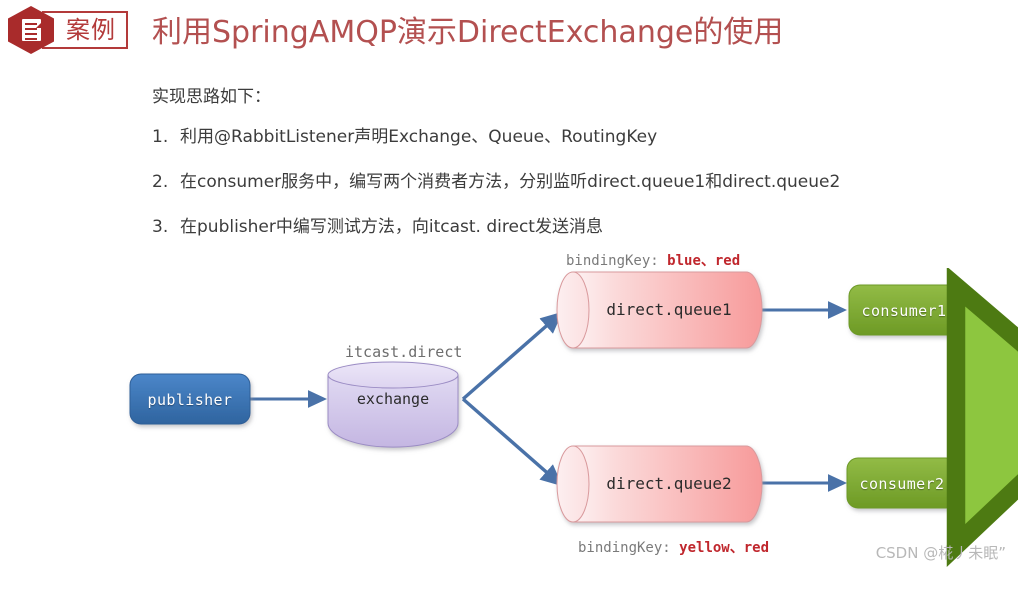 This screenshot has width=1018, height=601. Describe the element at coordinates (659, 484) in the screenshot. I see `queue2-node` at that location.